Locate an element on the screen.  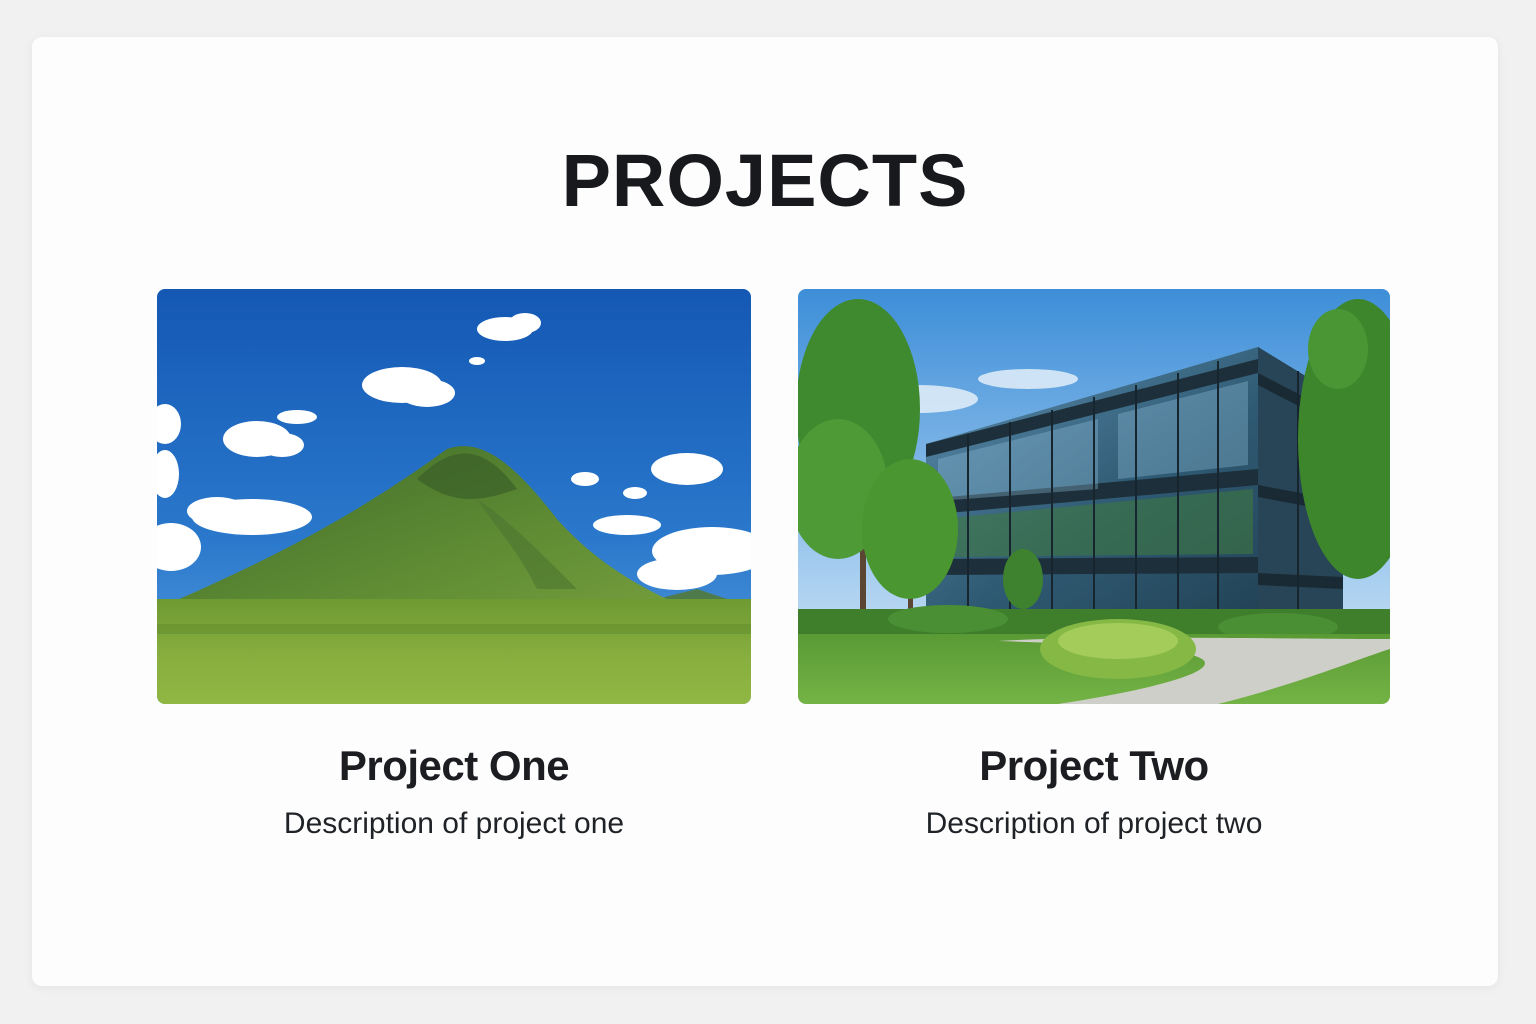
project-two-description: Description of project two is located at coordinates (1094, 823).